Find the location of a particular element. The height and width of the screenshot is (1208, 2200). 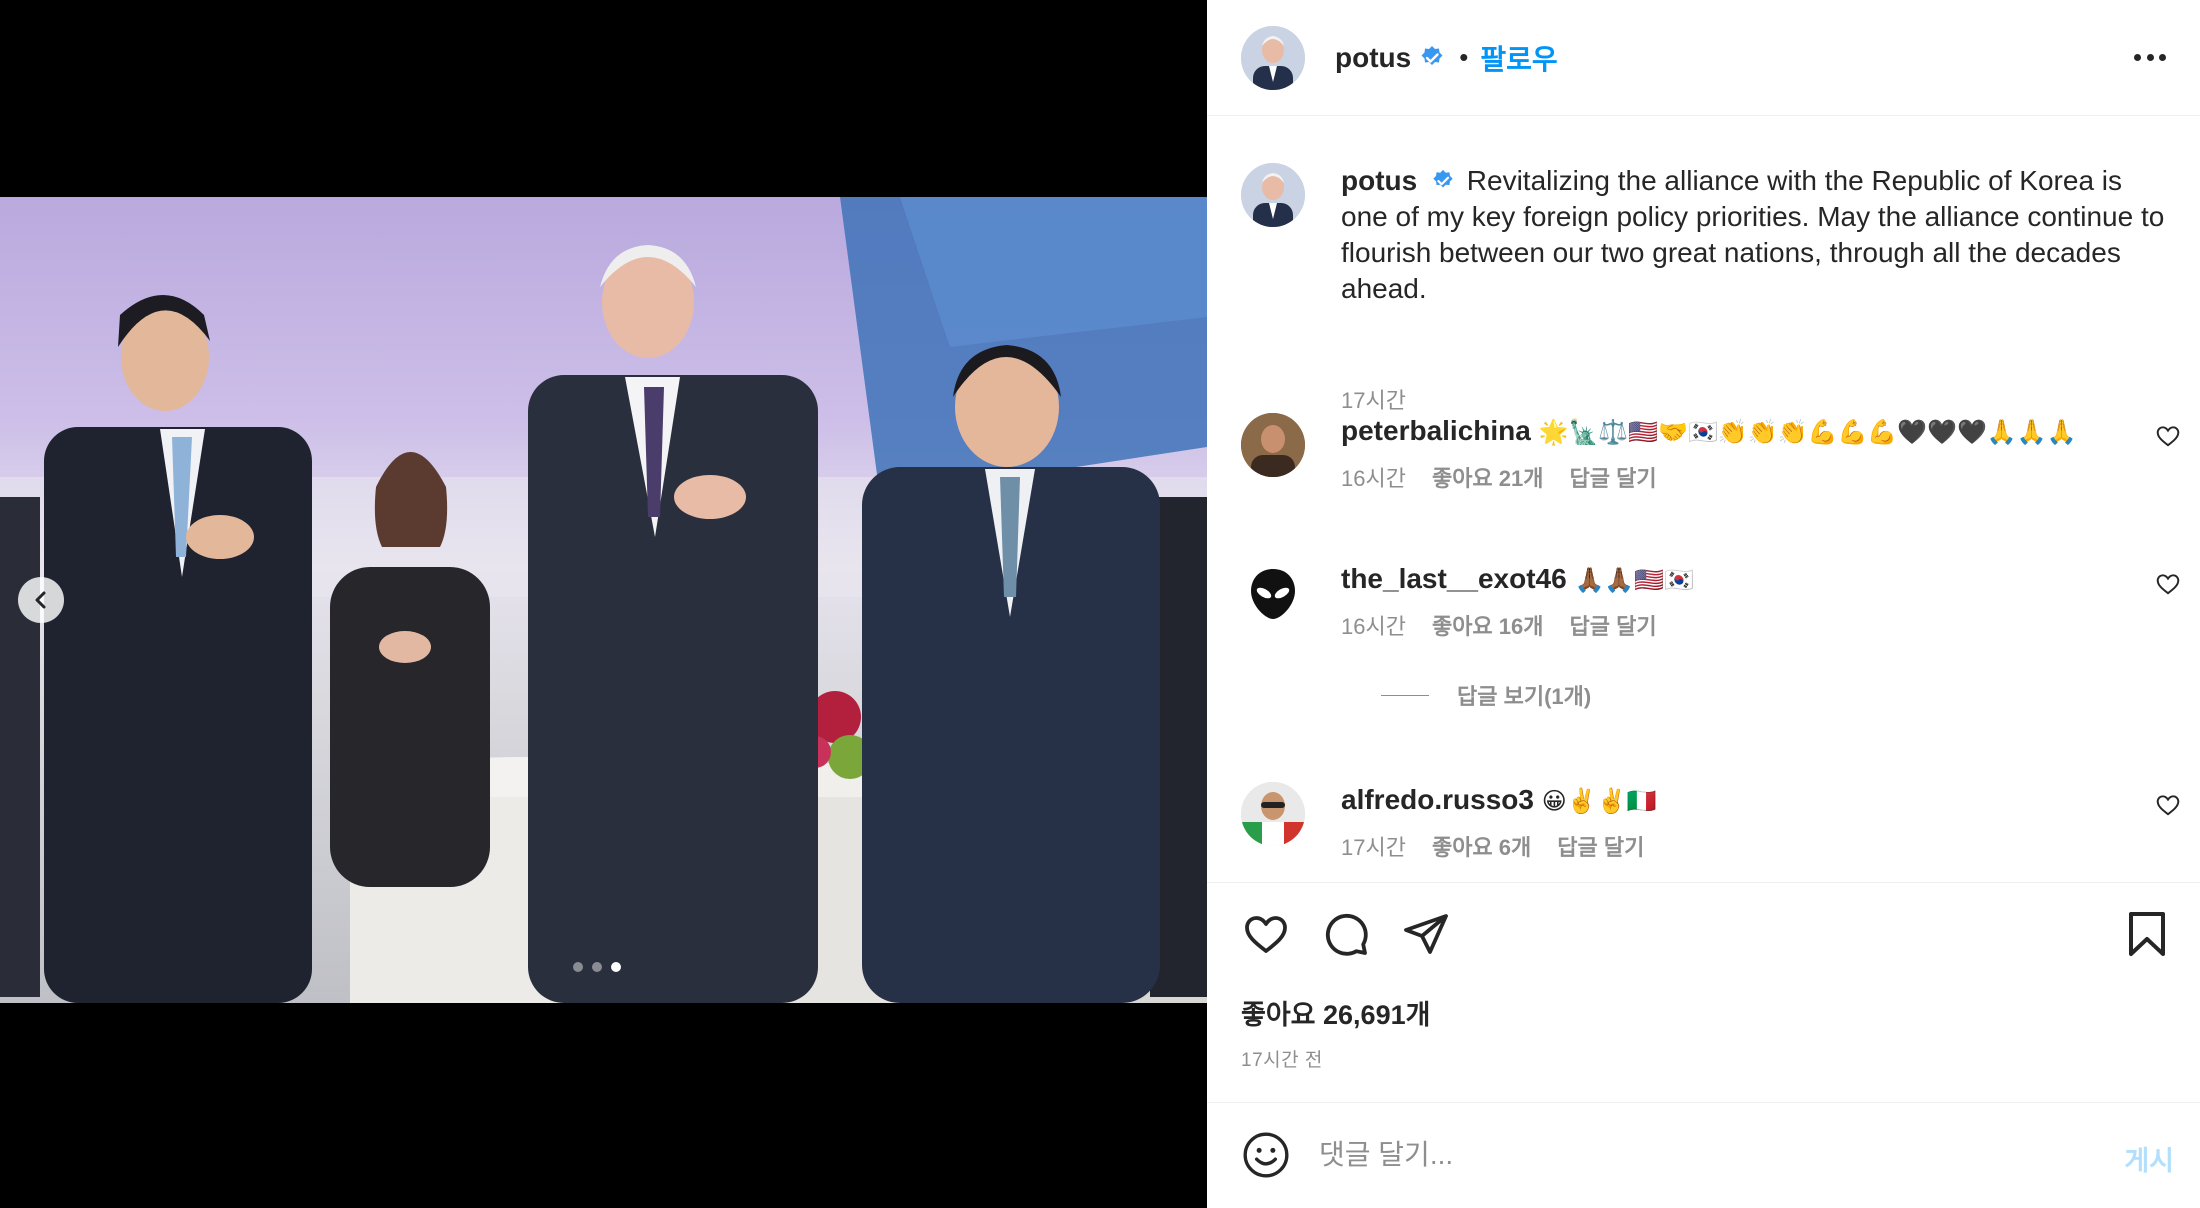

chevron-left-icon is located at coordinates (40, 600).